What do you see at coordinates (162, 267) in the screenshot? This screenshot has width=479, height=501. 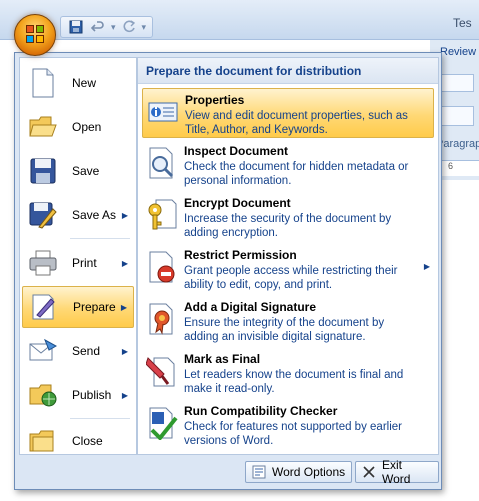 I see `restrict-permission-icon` at bounding box center [162, 267].